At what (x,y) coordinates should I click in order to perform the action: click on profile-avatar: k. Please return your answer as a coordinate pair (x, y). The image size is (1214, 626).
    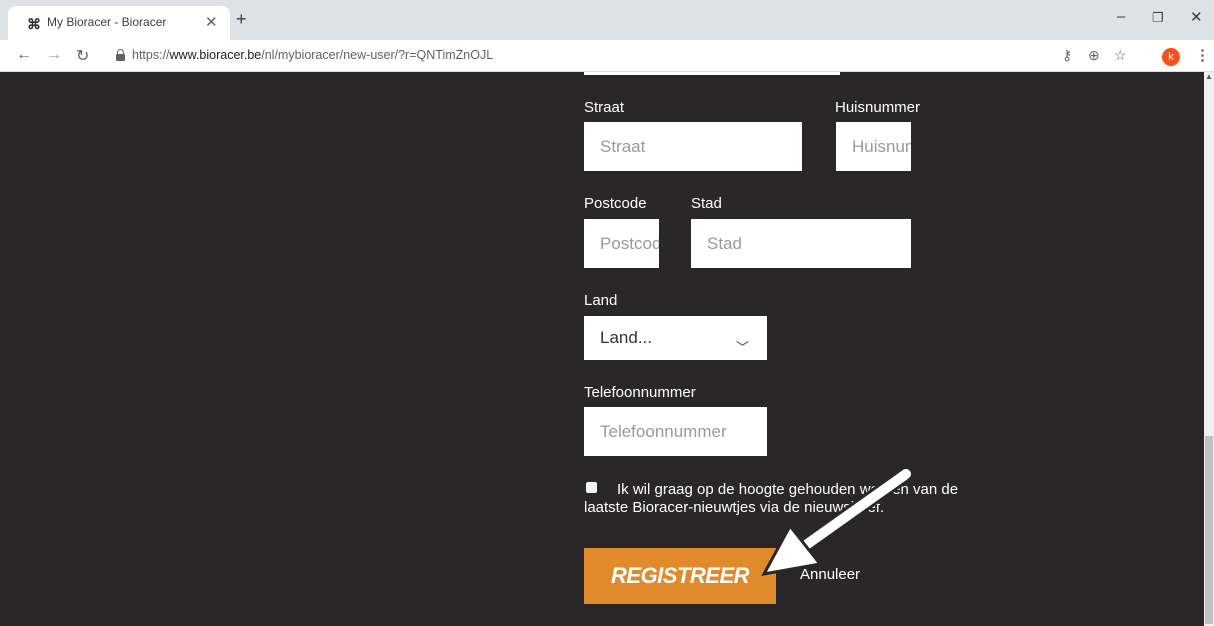
    Looking at the image, I should click on (1171, 57).